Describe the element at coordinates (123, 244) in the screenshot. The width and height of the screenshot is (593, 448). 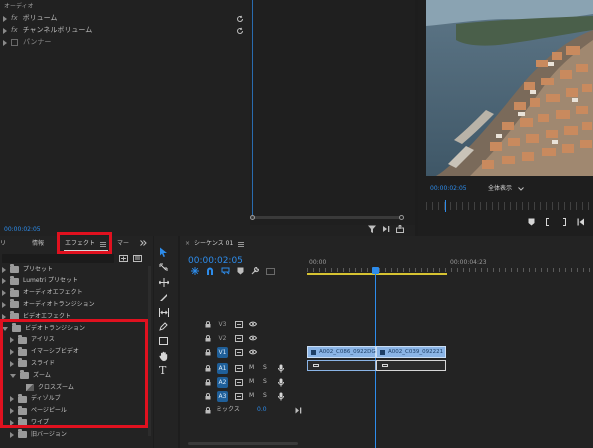
I see `tab-markers: マー` at that location.